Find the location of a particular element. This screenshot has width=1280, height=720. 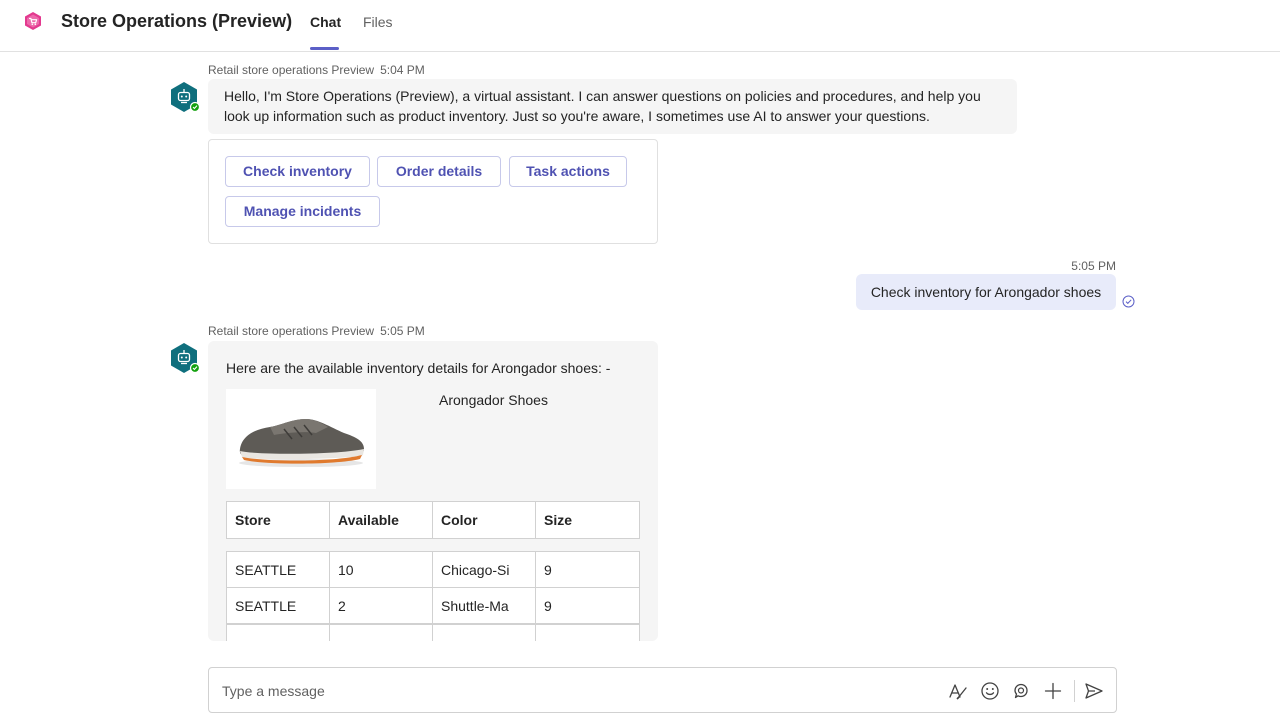

bot1-meta: Retail store operations Preview 5:04 PM is located at coordinates (316, 70).